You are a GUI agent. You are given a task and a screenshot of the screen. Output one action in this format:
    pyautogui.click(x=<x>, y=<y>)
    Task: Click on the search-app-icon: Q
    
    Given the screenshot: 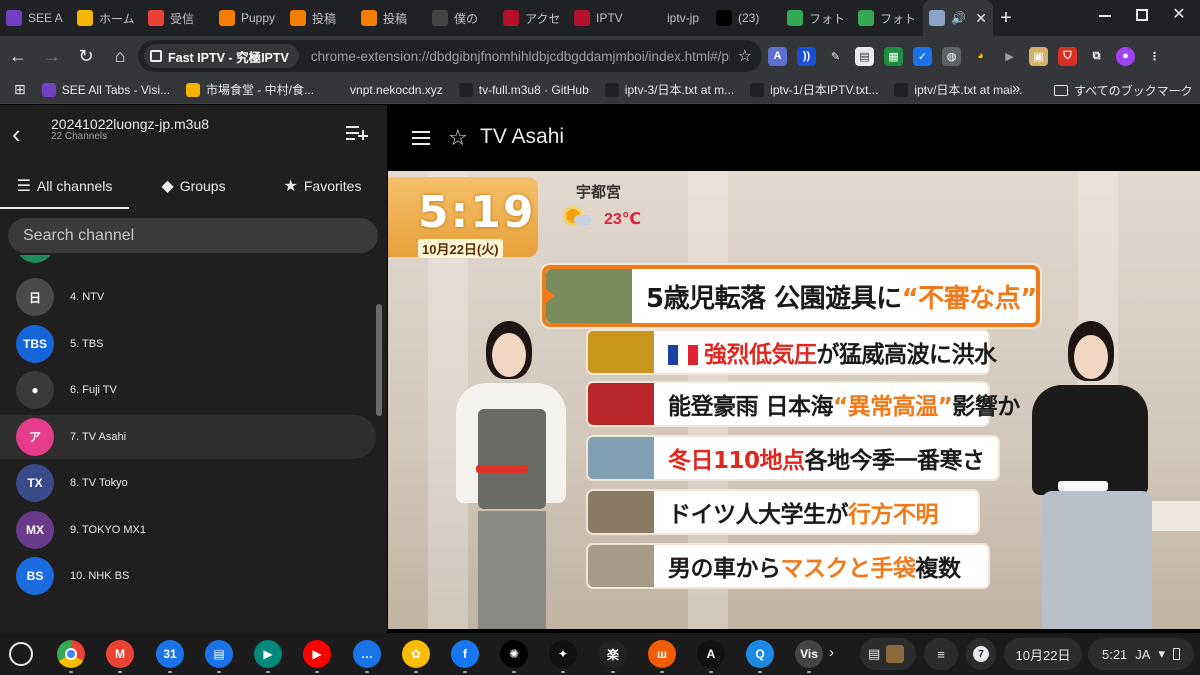 What is the action you would take?
    pyautogui.click(x=760, y=654)
    